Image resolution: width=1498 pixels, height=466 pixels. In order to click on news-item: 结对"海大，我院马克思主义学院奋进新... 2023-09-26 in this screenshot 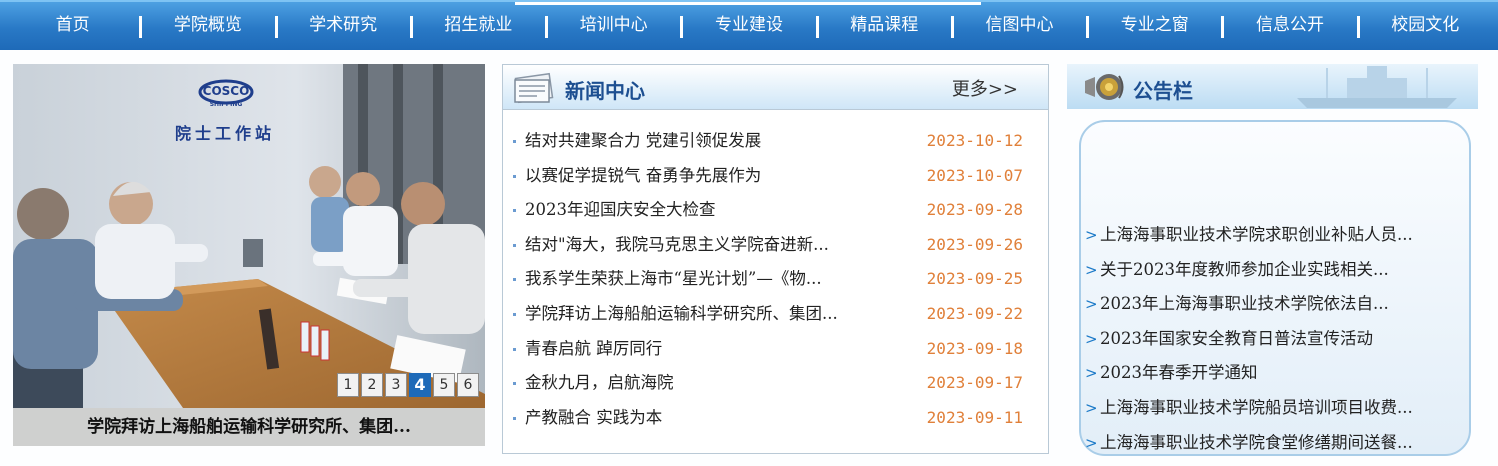, I will do `click(773, 248)`.